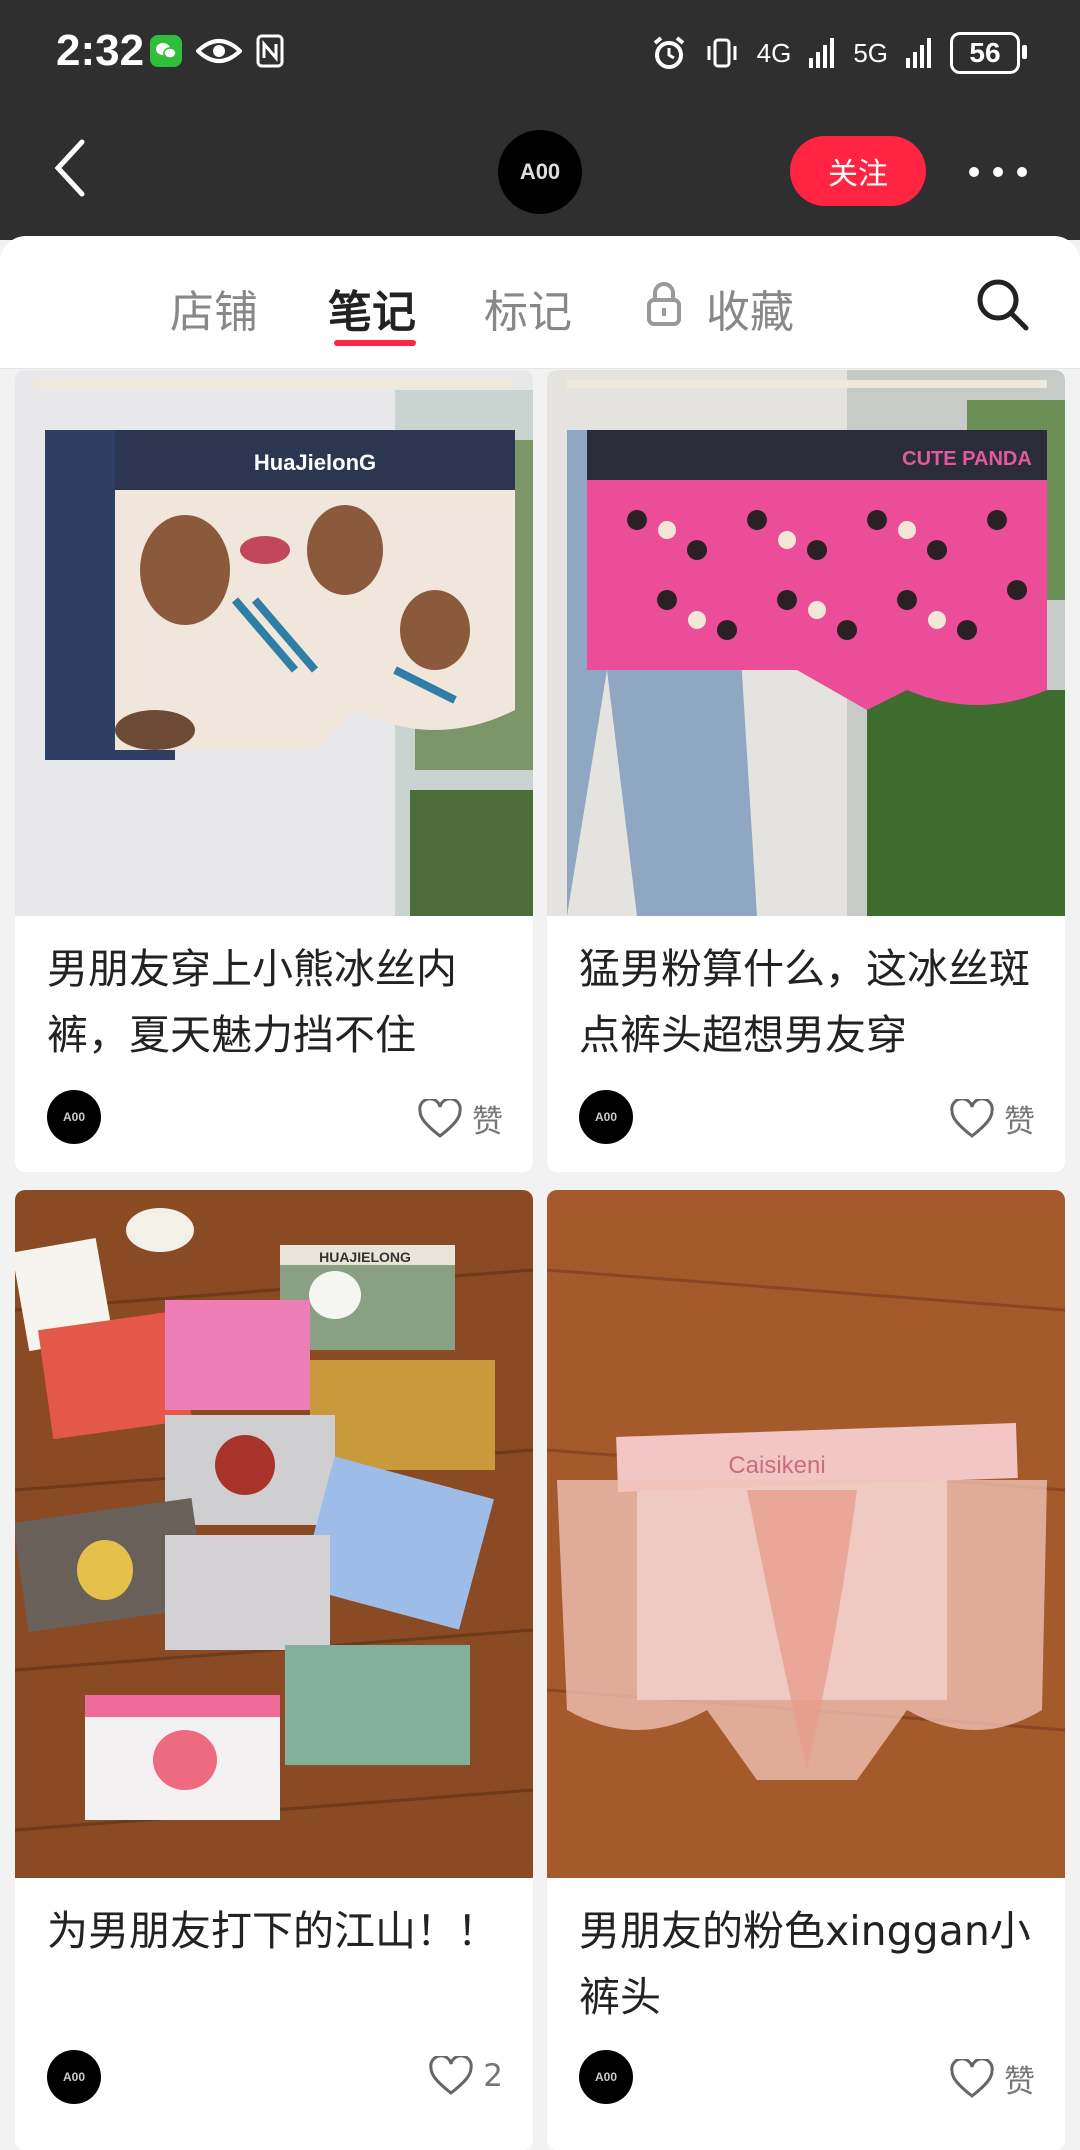 The width and height of the screenshot is (1080, 2150). What do you see at coordinates (806, 643) in the screenshot?
I see `note-photo: CUTE PANDA` at bounding box center [806, 643].